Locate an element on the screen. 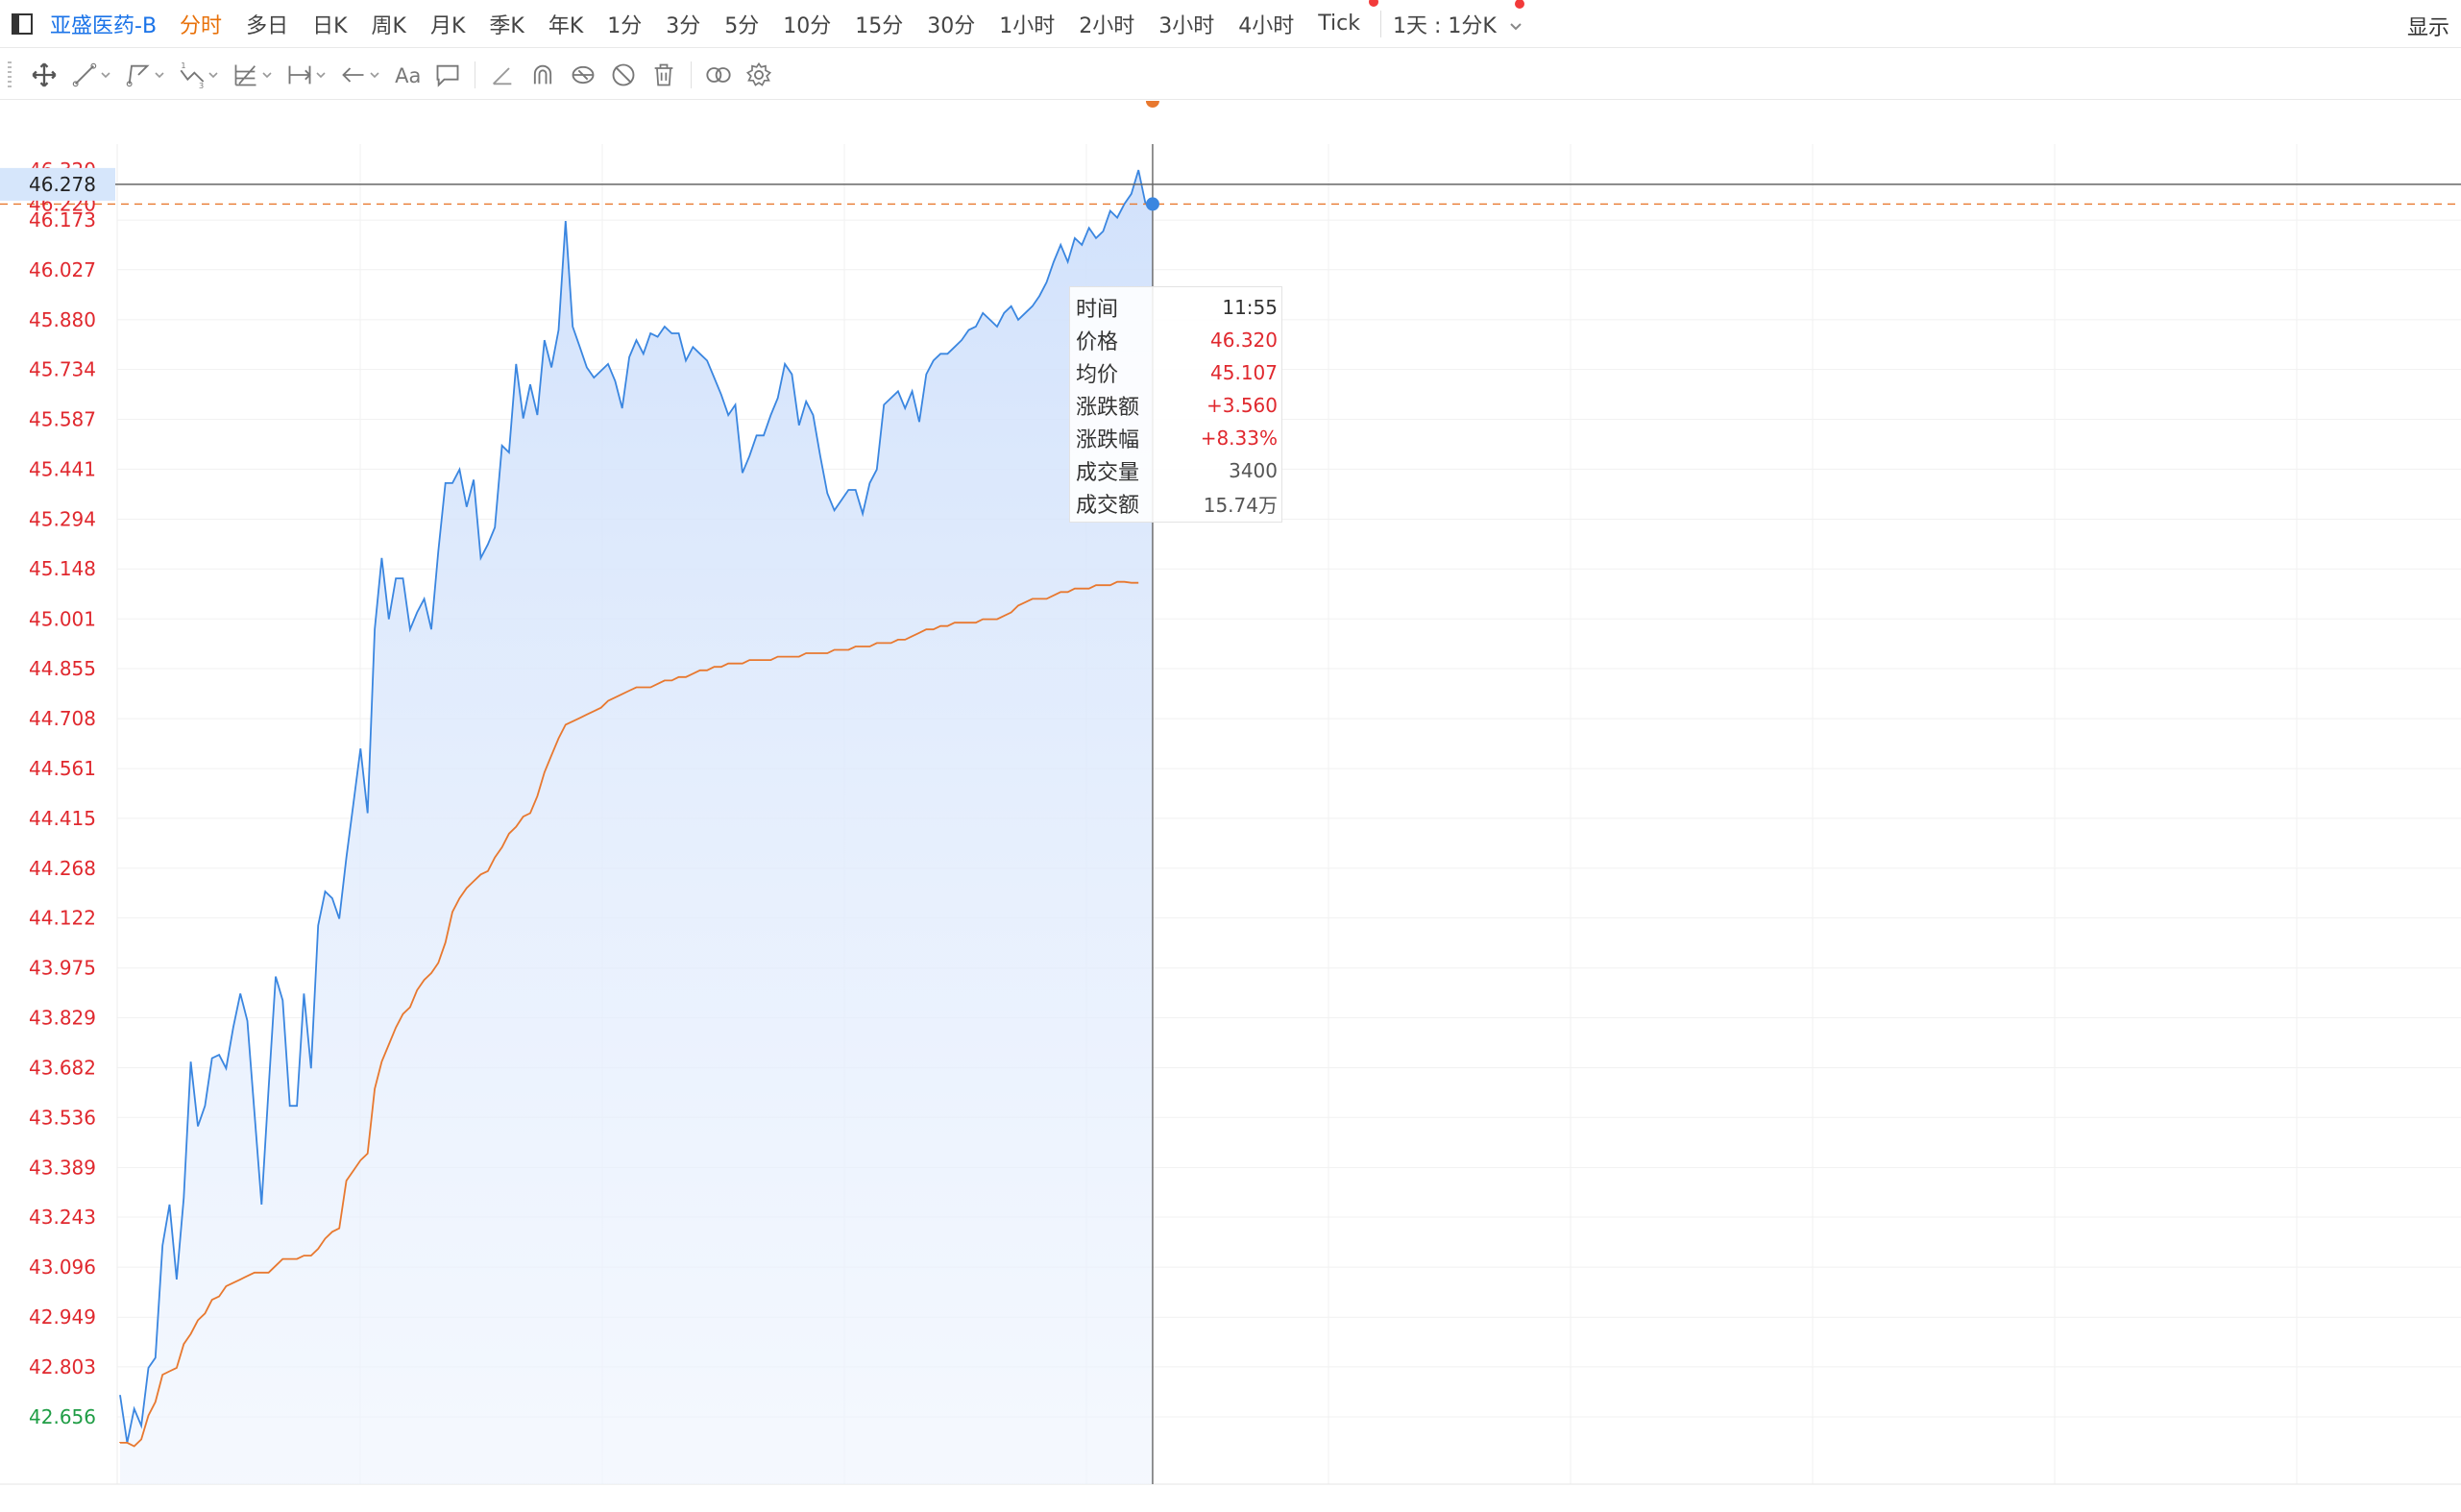 The image size is (2461, 1512). y-tick-label: 44.268 is located at coordinates (62, 868).